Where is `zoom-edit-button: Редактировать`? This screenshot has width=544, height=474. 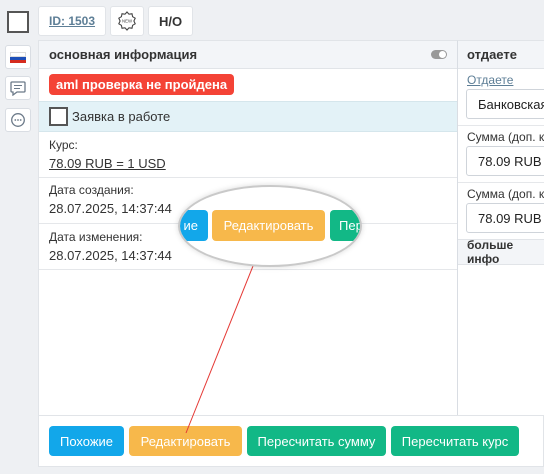
zoom-edit-button: Редактировать is located at coordinates (268, 225).